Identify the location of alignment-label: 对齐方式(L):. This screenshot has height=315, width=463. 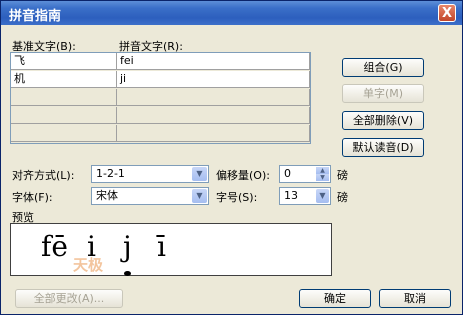
(43, 175).